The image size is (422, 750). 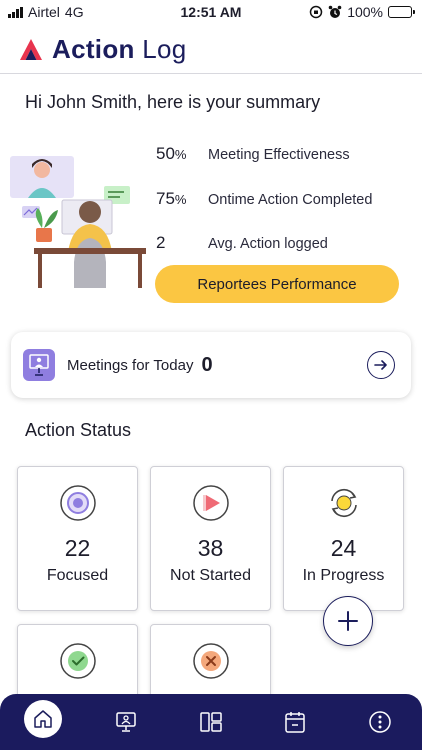 I want to click on status-count: 38, so click(x=210, y=548).